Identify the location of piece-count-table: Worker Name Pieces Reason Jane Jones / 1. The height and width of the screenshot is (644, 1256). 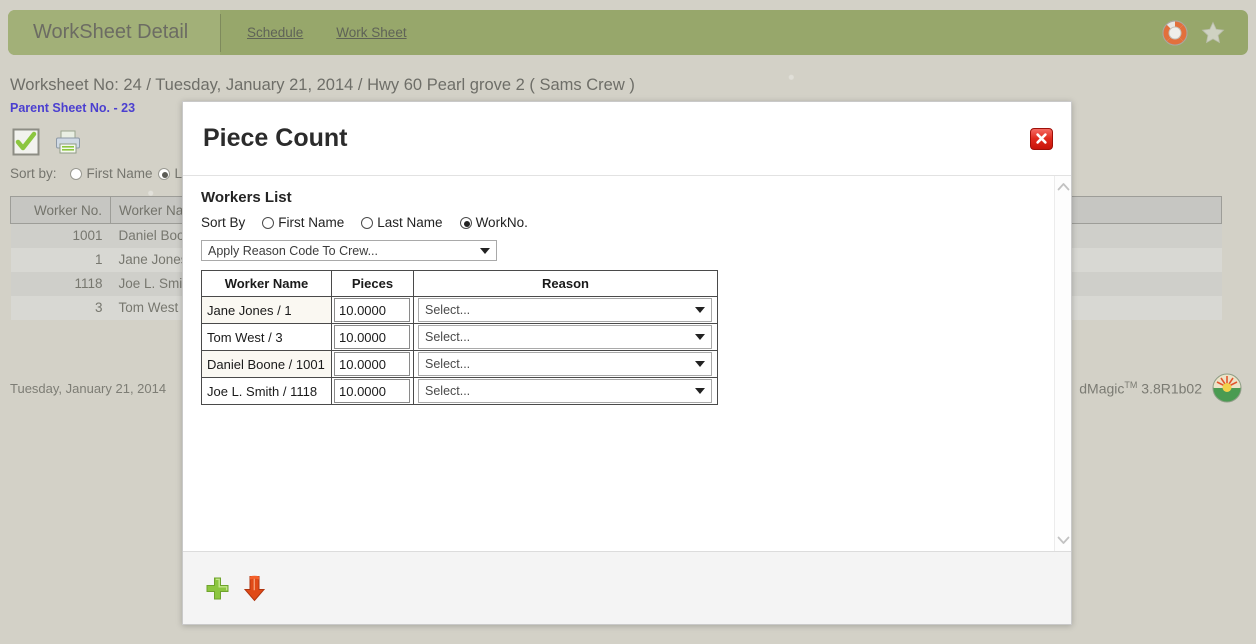
(459, 337).